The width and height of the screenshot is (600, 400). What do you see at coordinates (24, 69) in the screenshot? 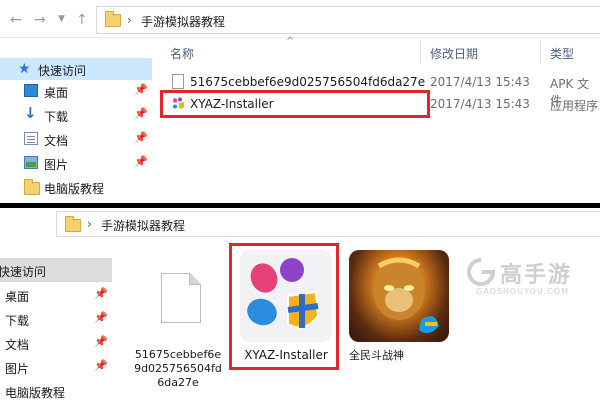
I see `star-icon: ★` at bounding box center [24, 69].